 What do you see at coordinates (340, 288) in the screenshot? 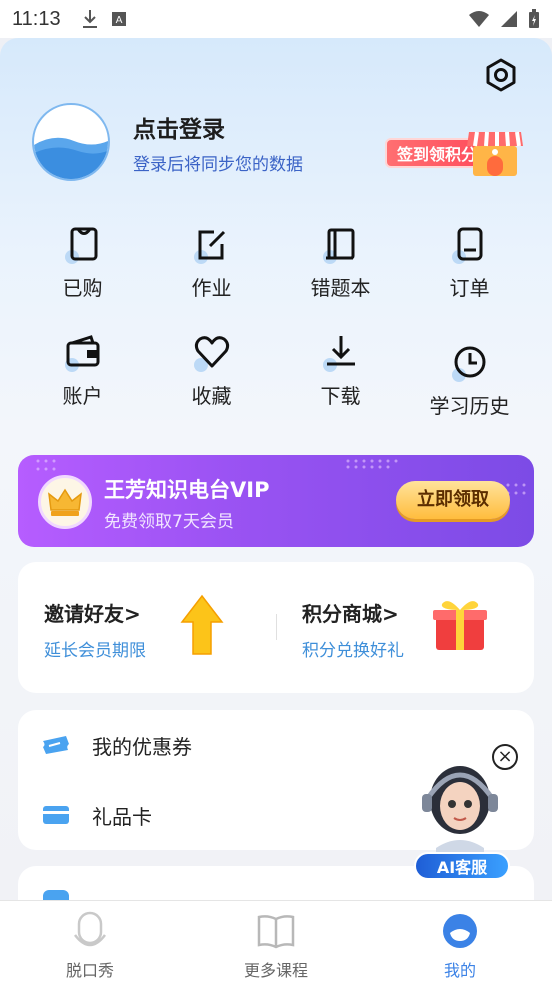
I see `grid-label: 错题本` at bounding box center [340, 288].